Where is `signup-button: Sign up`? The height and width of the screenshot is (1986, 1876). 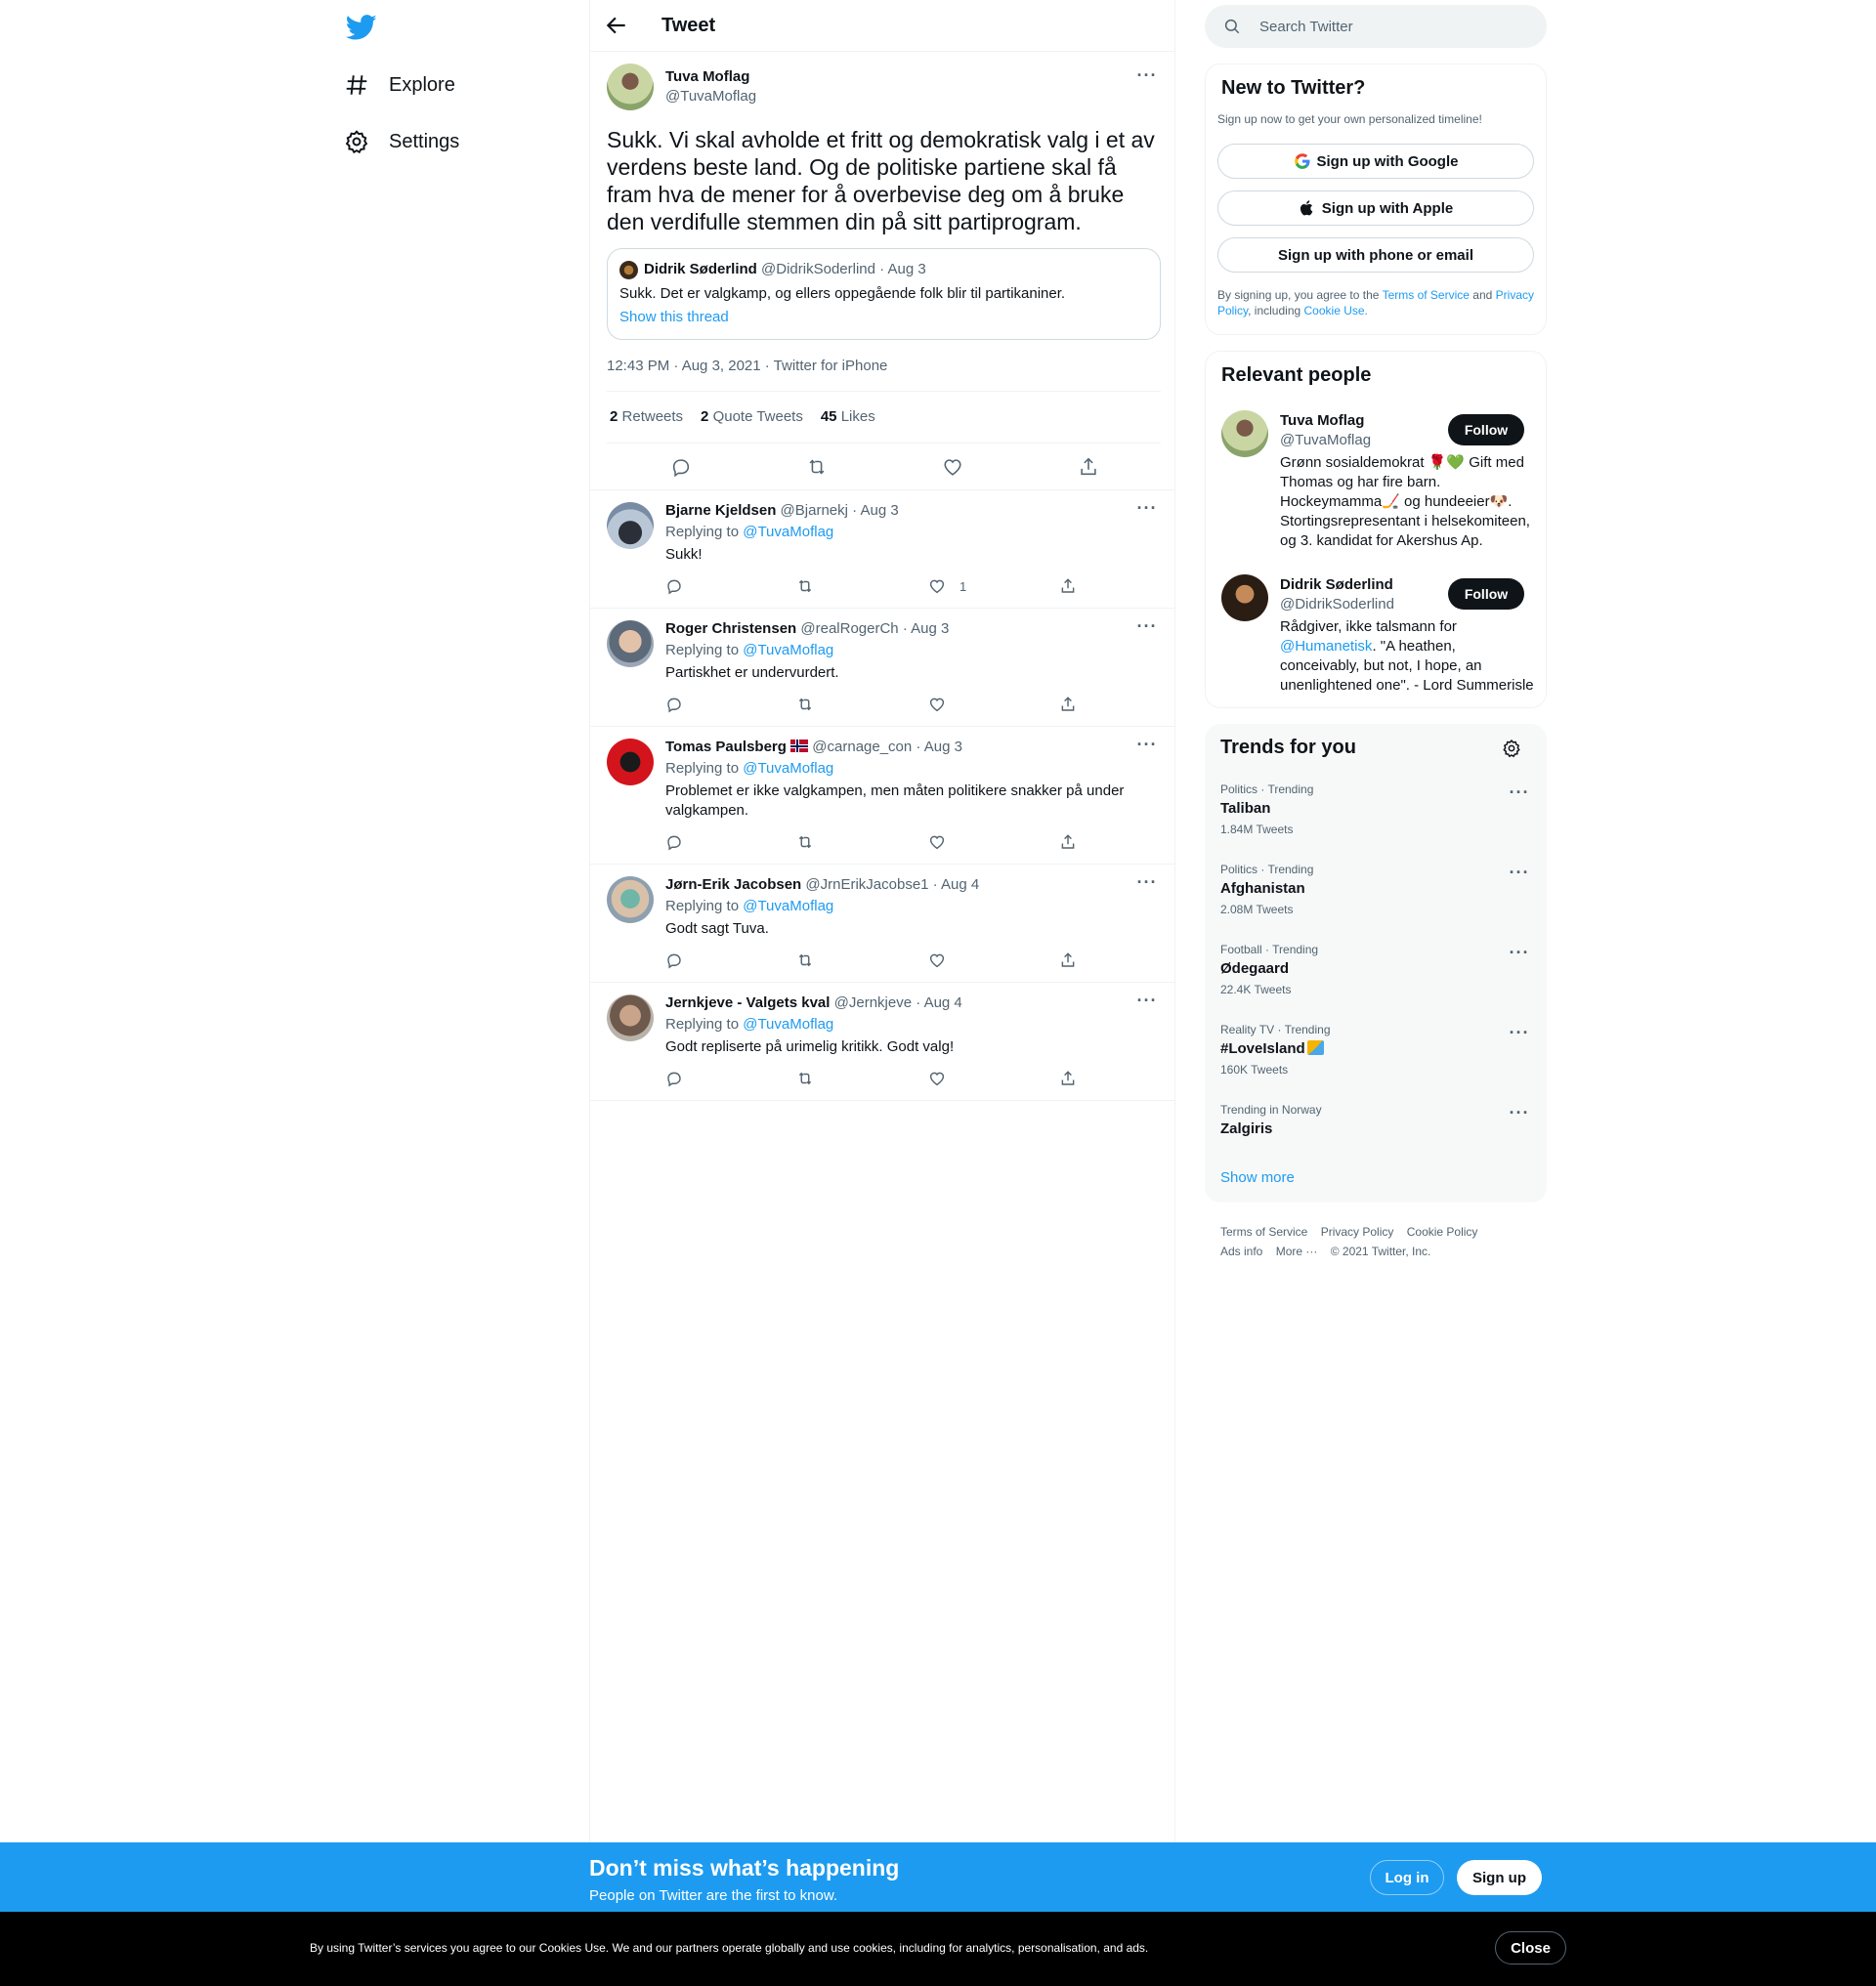
signup-button: Sign up is located at coordinates (1499, 1877).